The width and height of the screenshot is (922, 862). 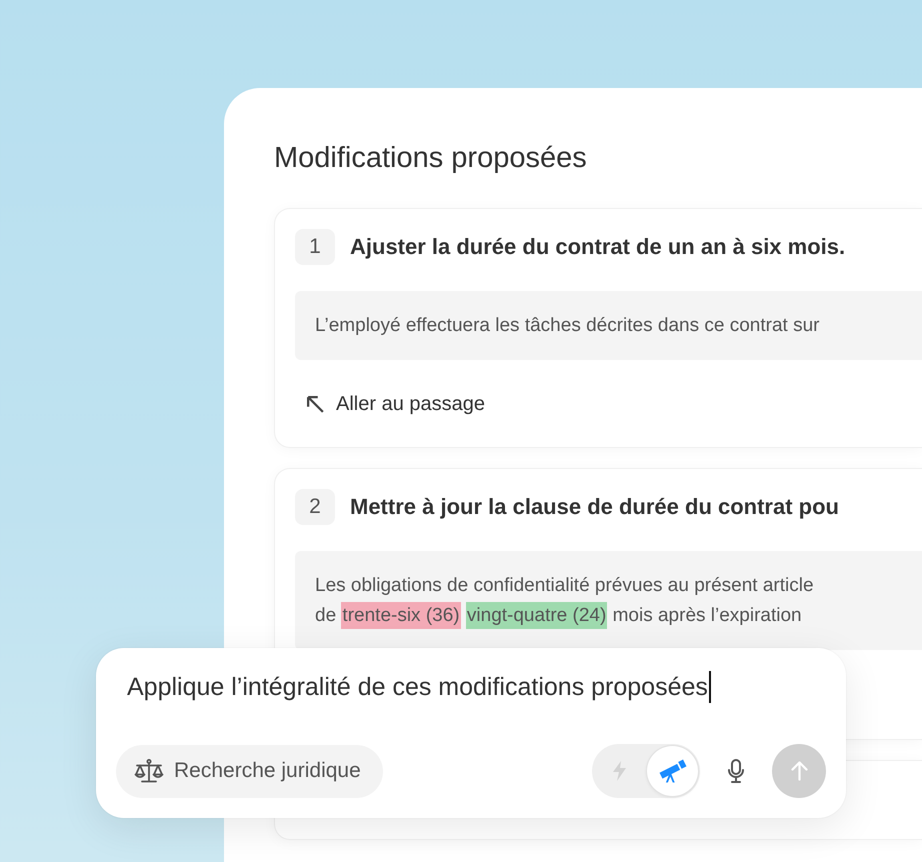 What do you see at coordinates (419, 687) in the screenshot?
I see `message-input: Applique l’intégralité de ces modifications proposées` at bounding box center [419, 687].